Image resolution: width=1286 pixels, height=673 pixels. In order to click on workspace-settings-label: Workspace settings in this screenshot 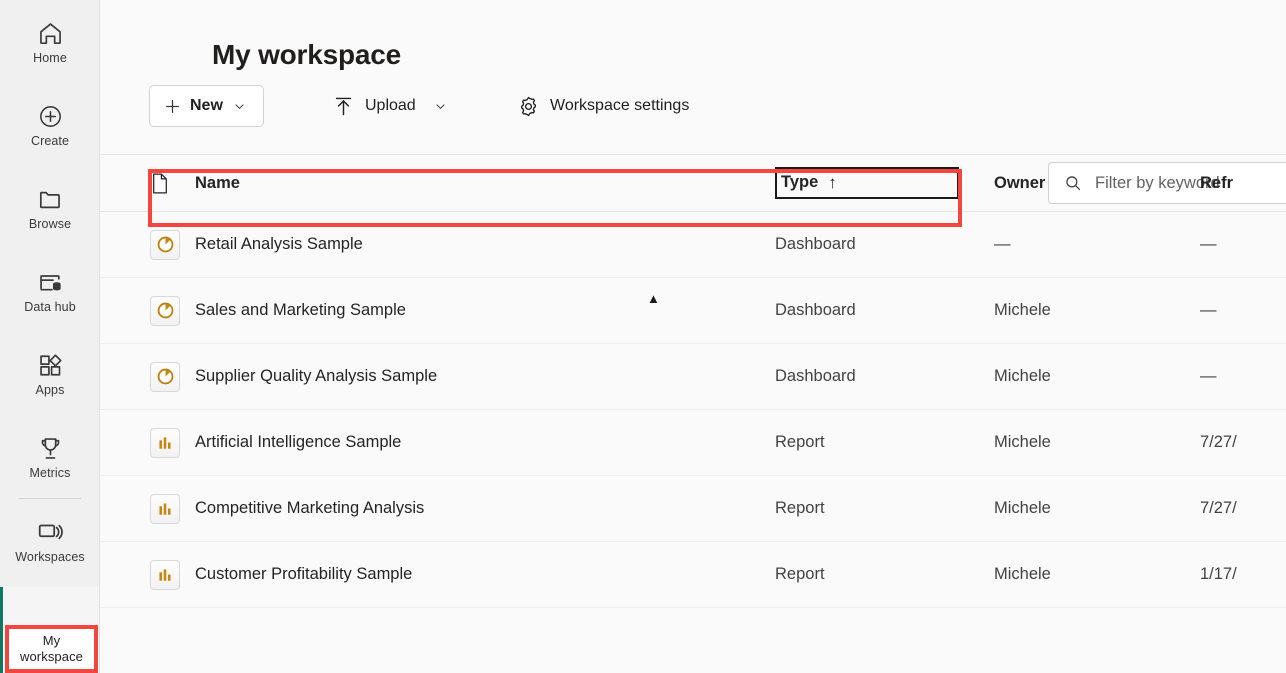, I will do `click(620, 105)`.